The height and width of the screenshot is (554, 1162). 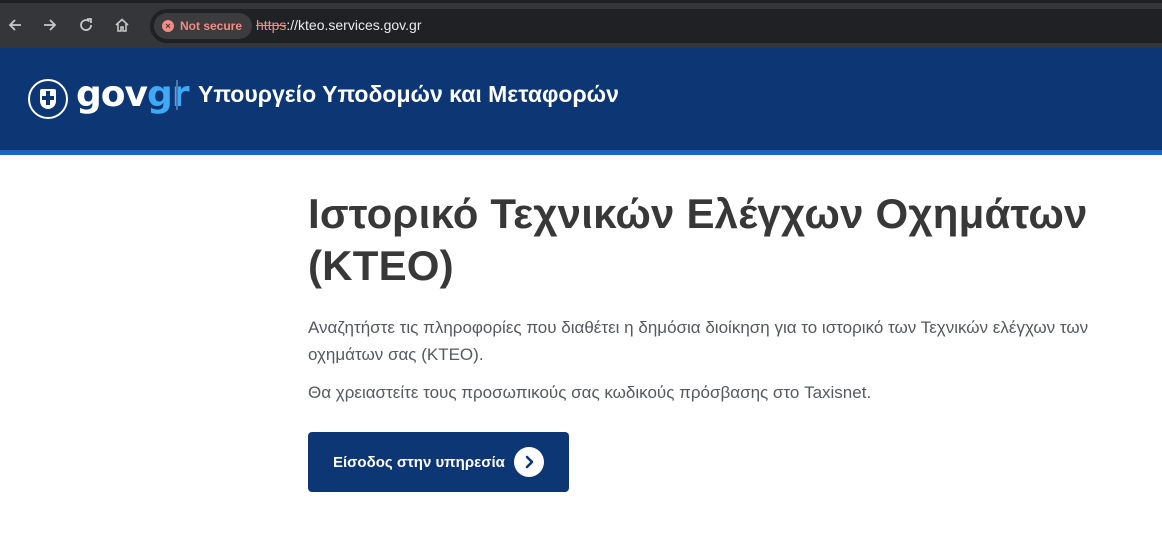 I want to click on reload-button, so click(x=86, y=25).